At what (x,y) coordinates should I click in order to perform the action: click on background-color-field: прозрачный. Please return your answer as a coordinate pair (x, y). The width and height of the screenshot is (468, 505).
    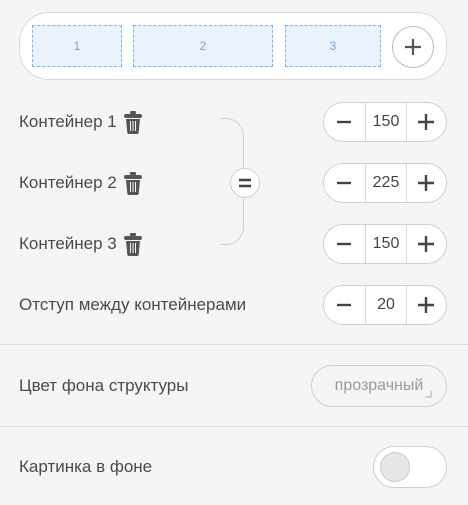
    Looking at the image, I should click on (379, 386).